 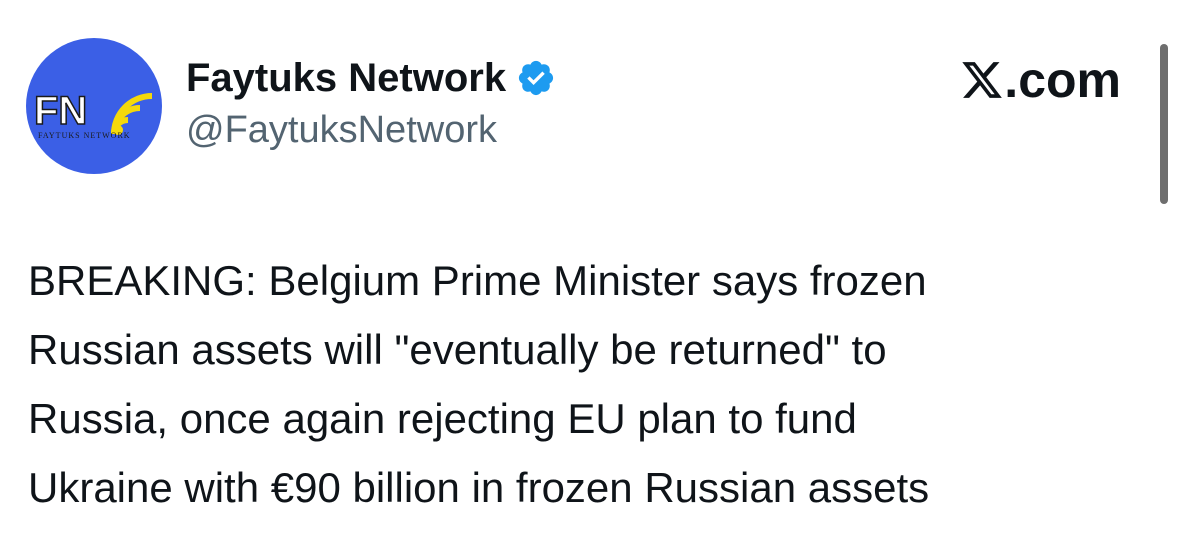 I want to click on author-name-row: Faytuks Network, so click(x=371, y=78).